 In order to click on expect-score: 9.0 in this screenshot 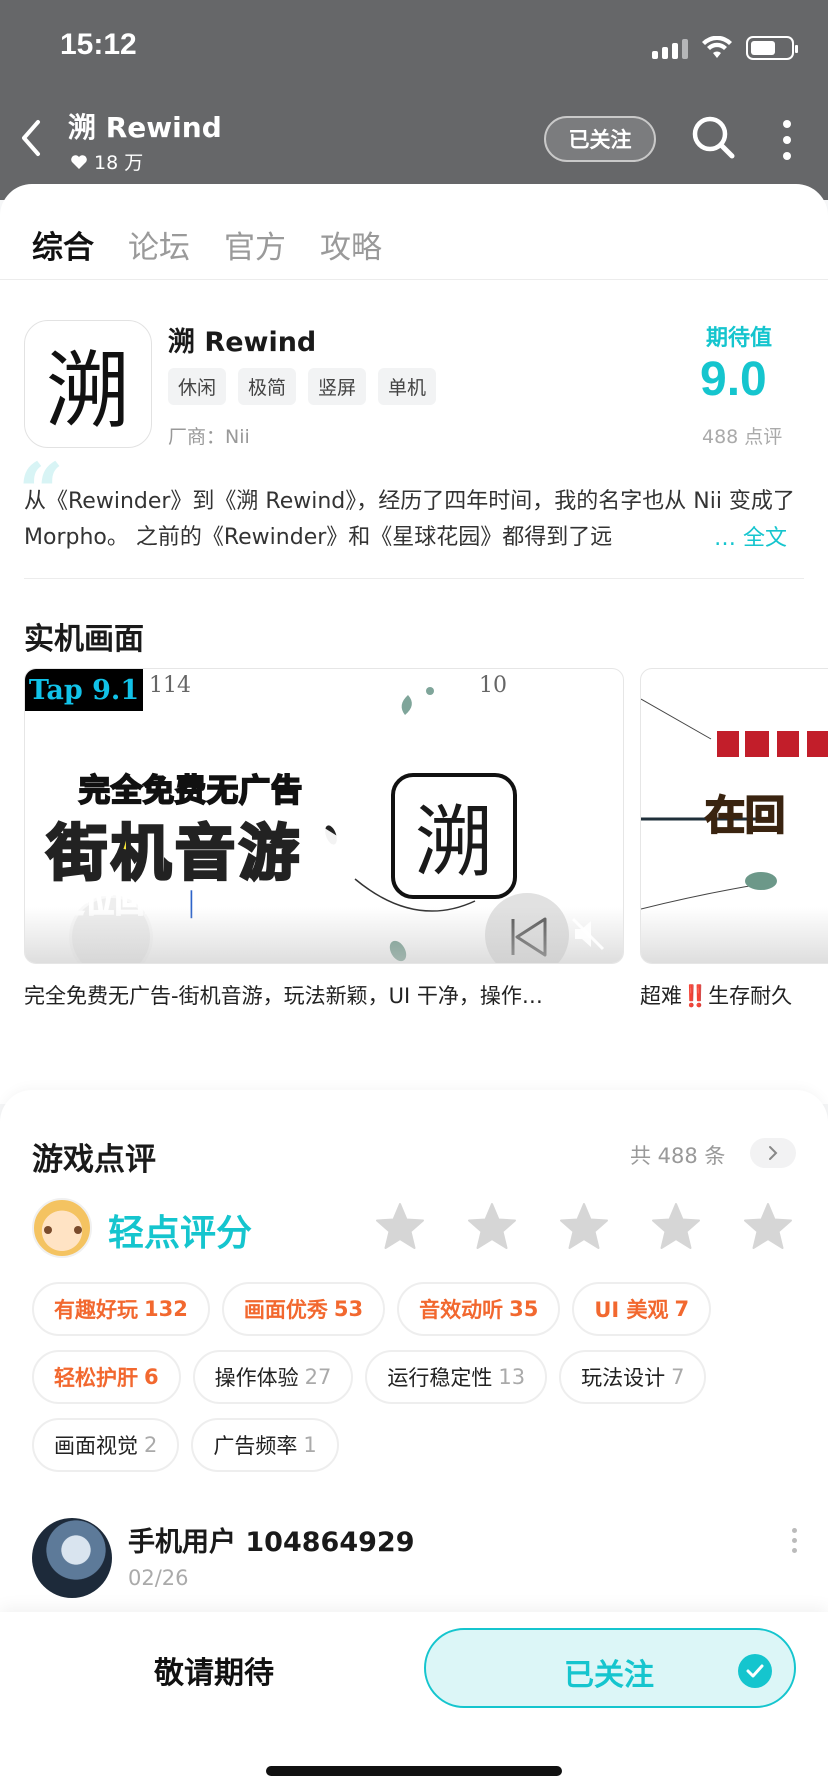, I will do `click(733, 379)`.